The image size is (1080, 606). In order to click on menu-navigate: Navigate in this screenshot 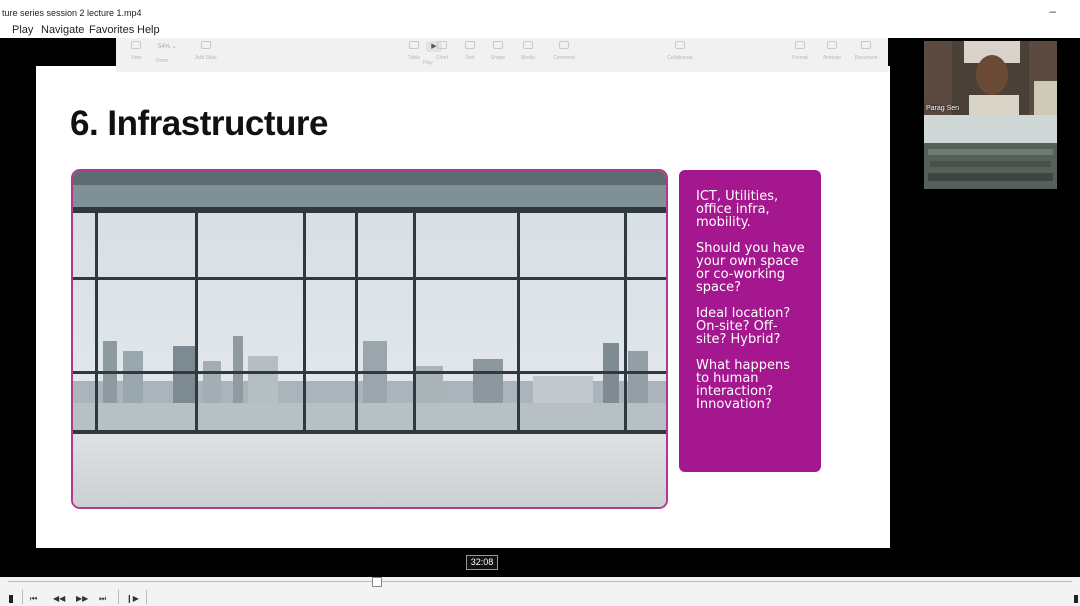, I will do `click(62, 30)`.